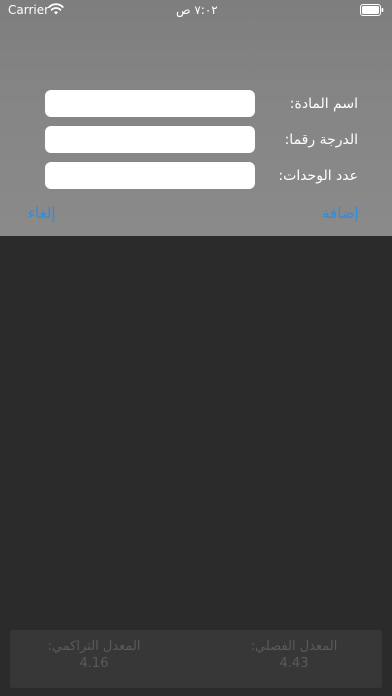 This screenshot has width=392, height=696. Describe the element at coordinates (94, 663) in the screenshot. I see `cumulative-gpa-value: 4.16` at that location.